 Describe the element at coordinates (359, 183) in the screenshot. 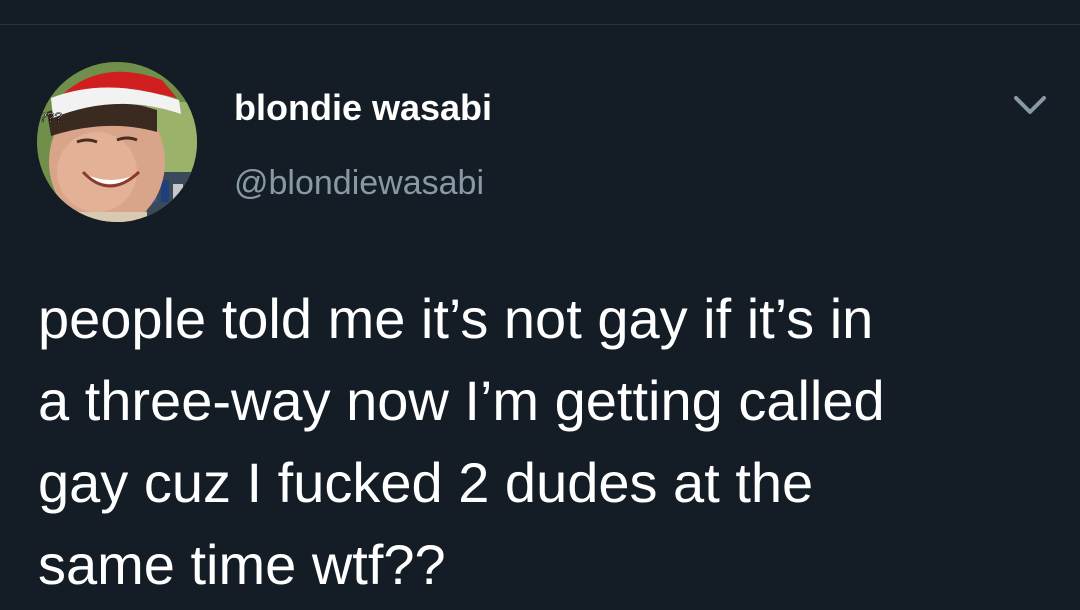

I see `user-handle: @blondiewasabi` at that location.